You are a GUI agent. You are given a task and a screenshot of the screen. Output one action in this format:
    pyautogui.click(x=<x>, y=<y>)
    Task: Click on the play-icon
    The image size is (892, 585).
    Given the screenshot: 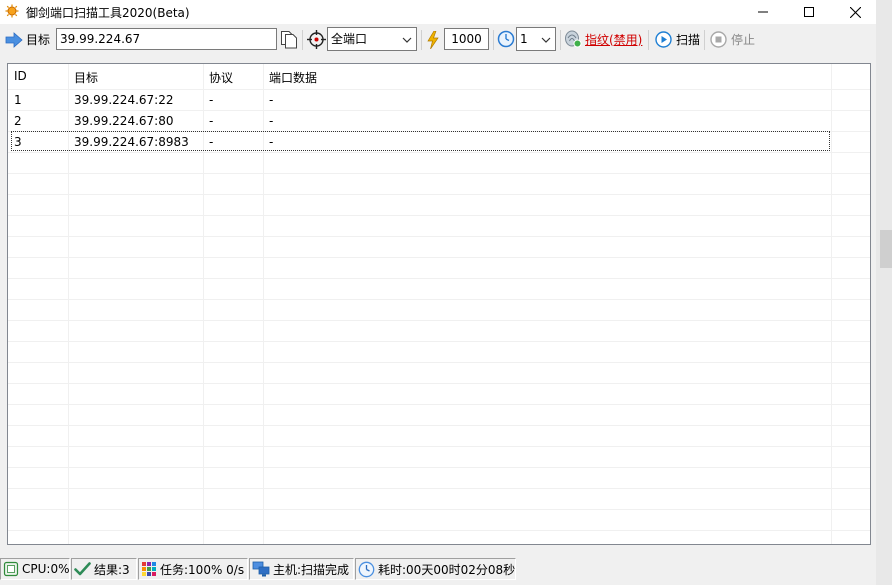 What is the action you would take?
    pyautogui.click(x=663, y=39)
    